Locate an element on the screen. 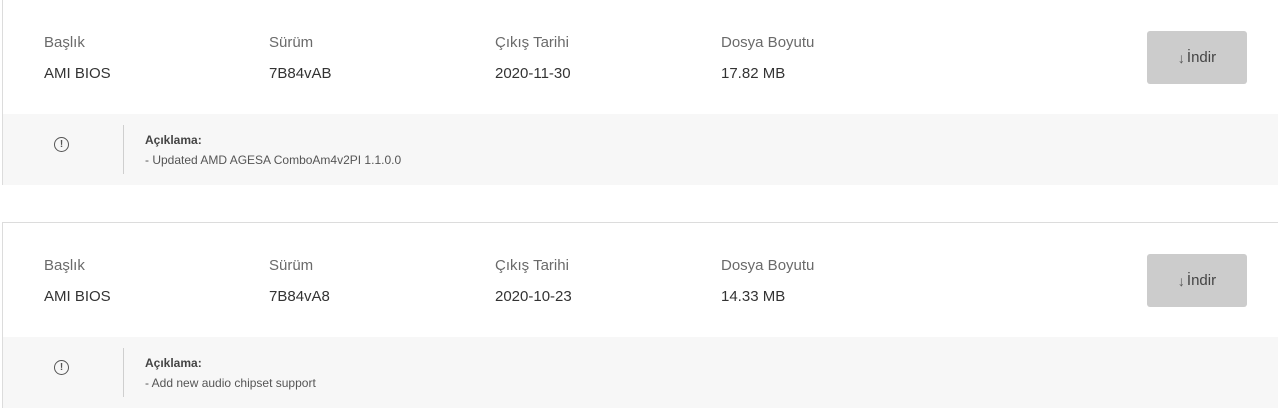  description-text: - Updated AMD AGESA ComboAm4v2PI 1.1.0.0 is located at coordinates (273, 160).